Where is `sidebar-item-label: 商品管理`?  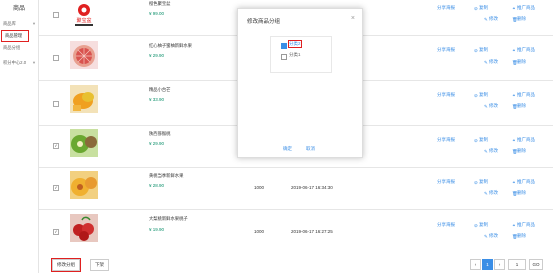 sidebar-item-label: 商品管理 is located at coordinates (14, 35).